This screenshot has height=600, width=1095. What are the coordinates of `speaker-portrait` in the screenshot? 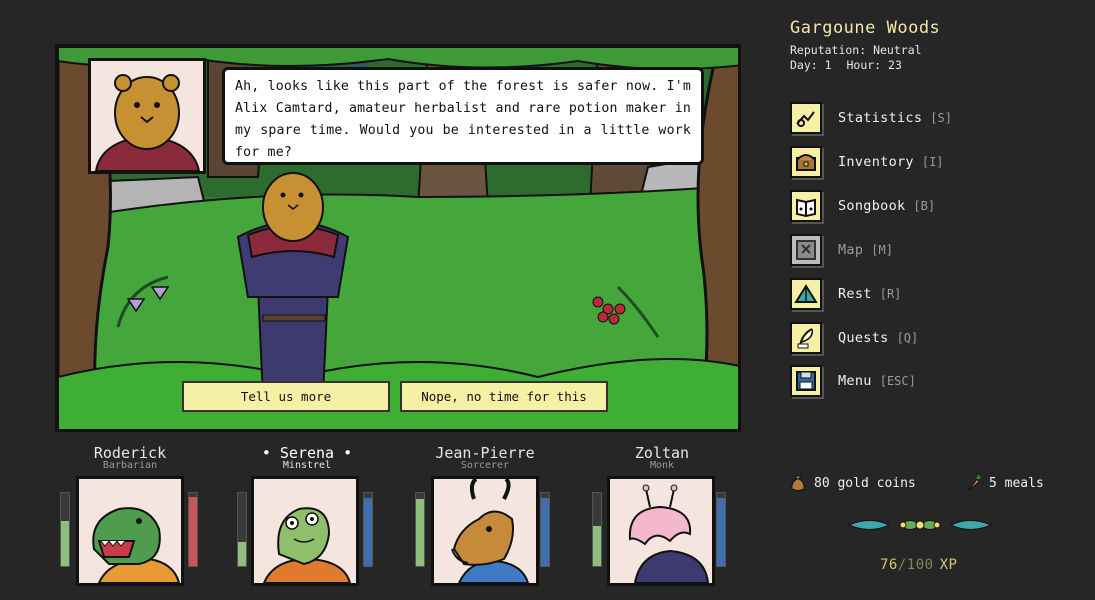 It's located at (147, 116).